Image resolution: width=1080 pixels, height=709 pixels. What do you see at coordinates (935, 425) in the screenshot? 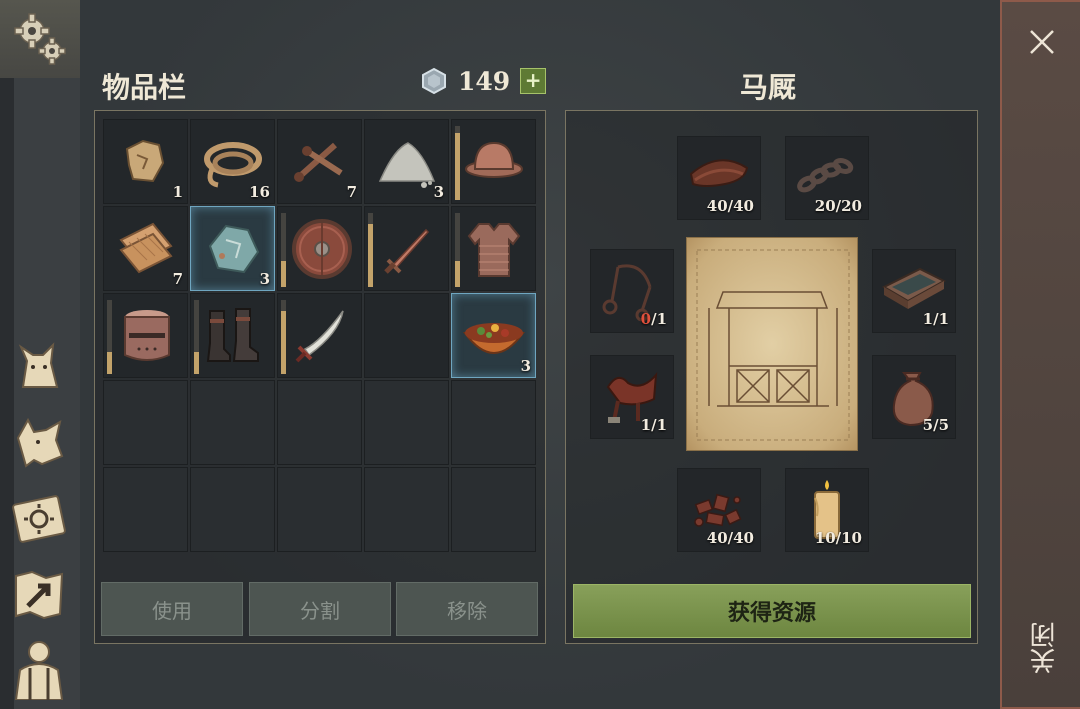
I see `requirement-count: 5/5` at bounding box center [935, 425].